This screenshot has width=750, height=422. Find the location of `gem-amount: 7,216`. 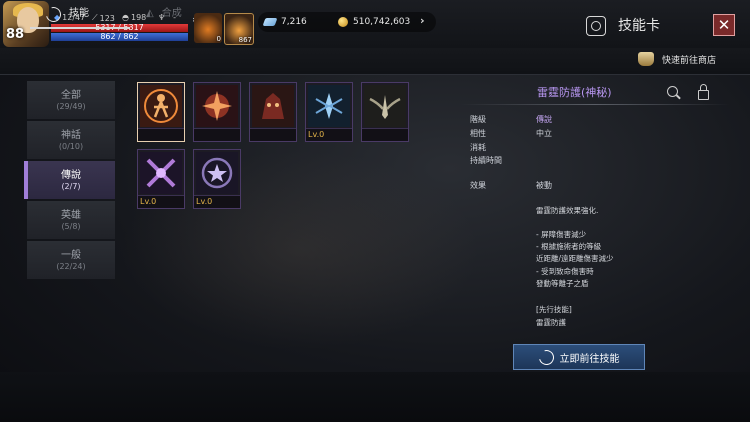

gem-amount: 7,216 is located at coordinates (294, 22).